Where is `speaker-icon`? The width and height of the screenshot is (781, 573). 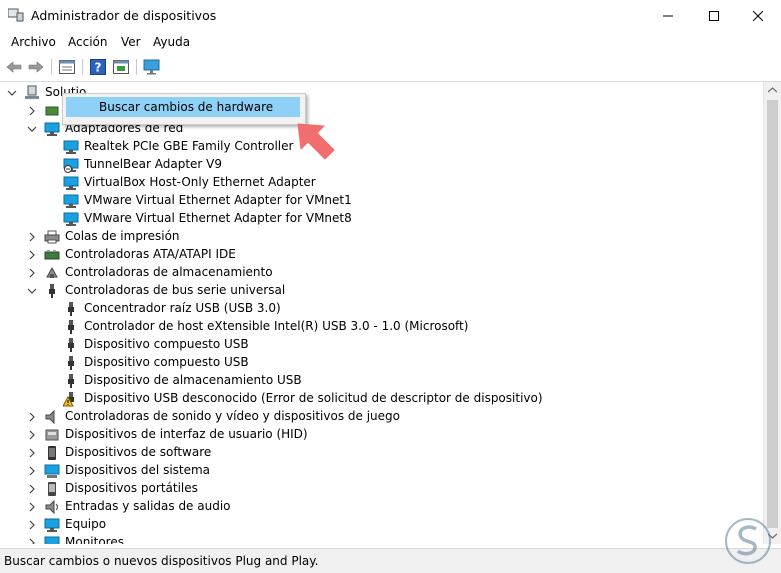 speaker-icon is located at coordinates (52, 417).